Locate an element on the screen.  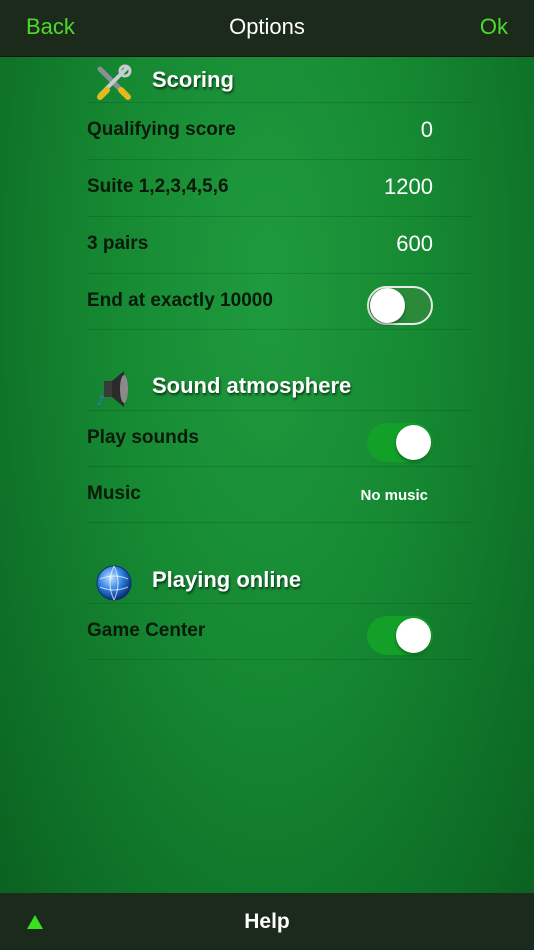
speaker-icon: ♪ is located at coordinates (114, 389).